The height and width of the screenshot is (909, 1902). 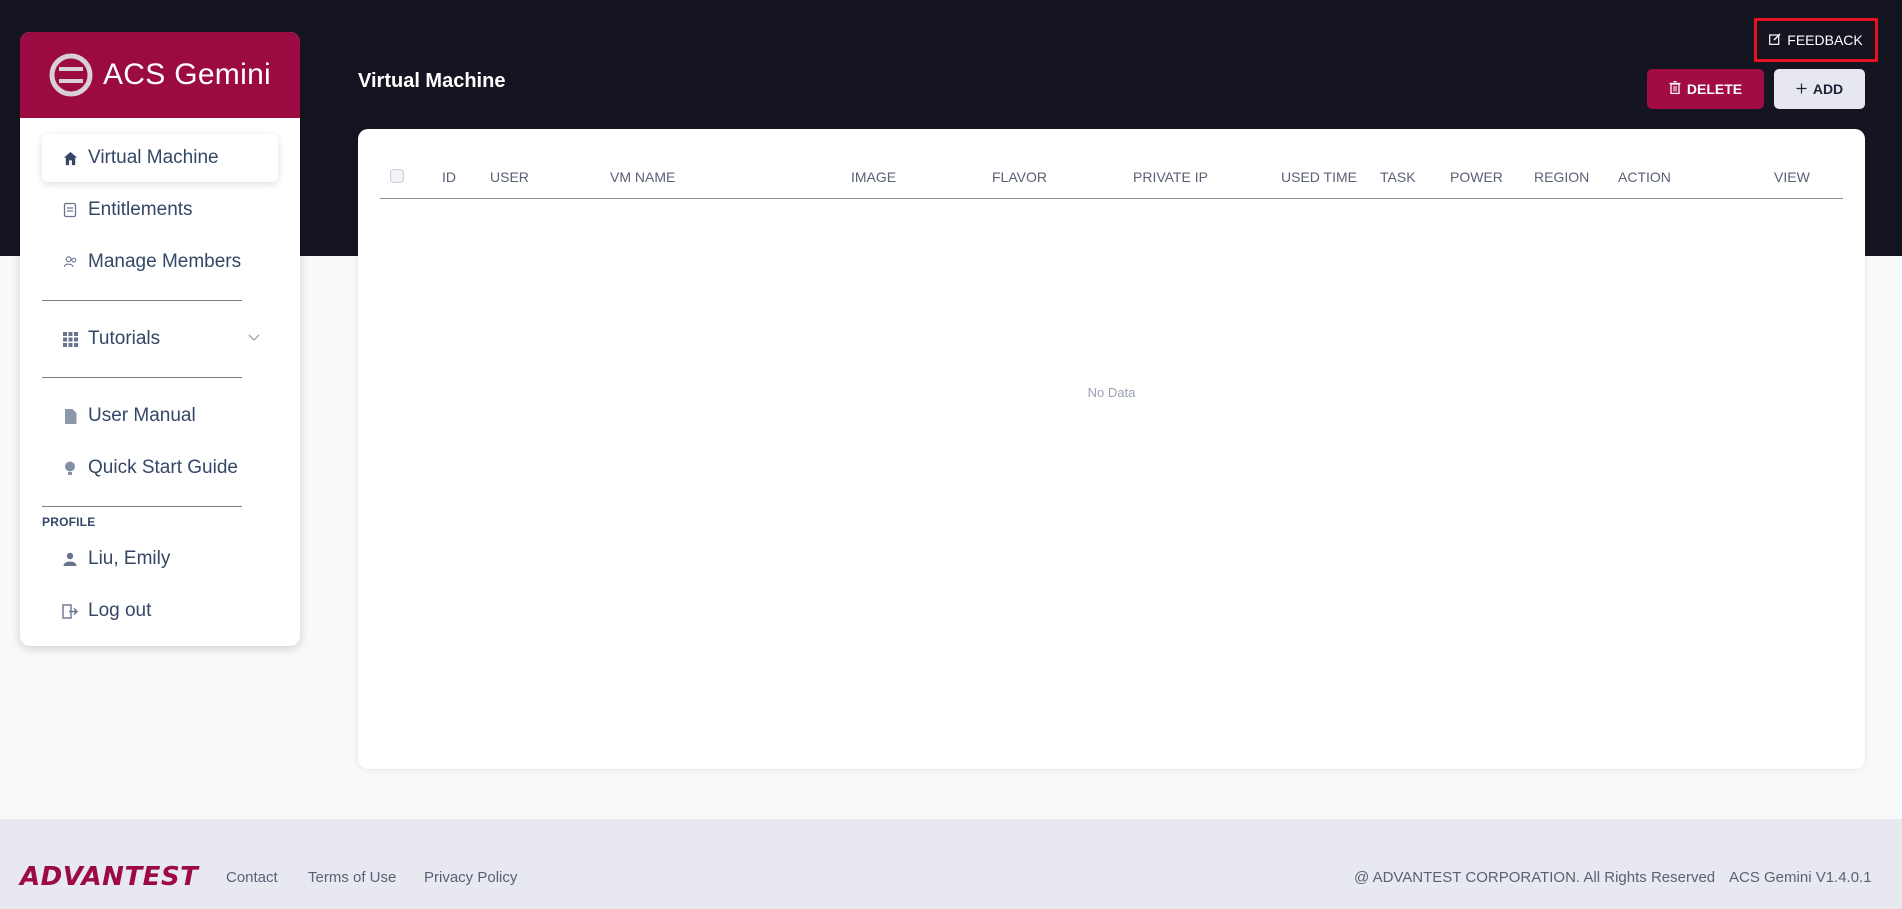 I want to click on acs-gemini-logo-icon, so click(x=71, y=75).